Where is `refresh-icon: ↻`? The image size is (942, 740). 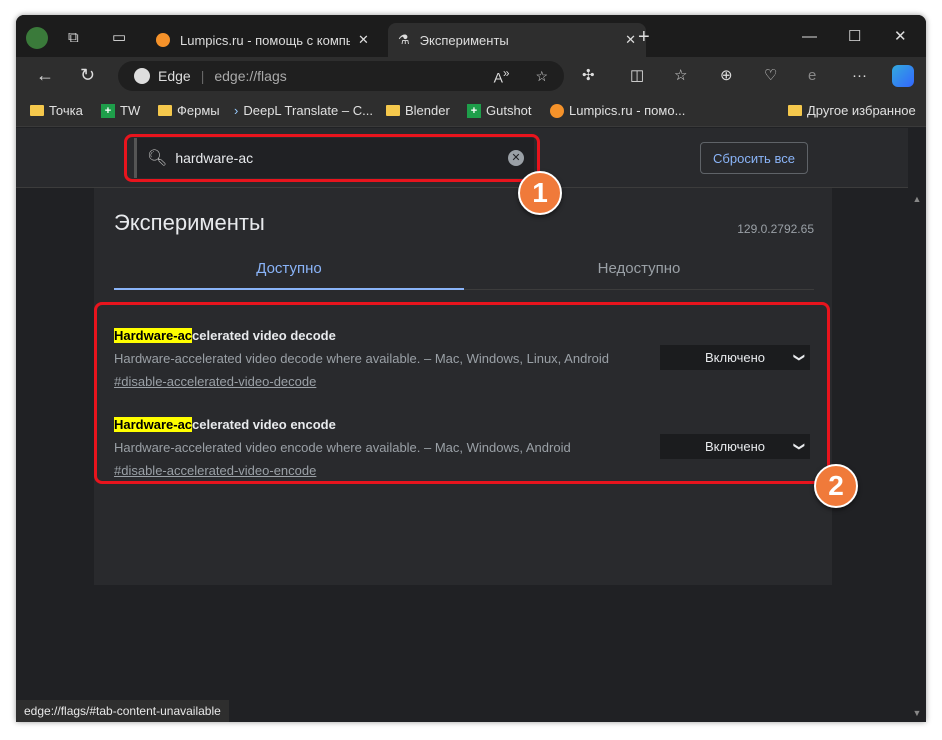
refresh-icon: ↻ is located at coordinates (87, 75).